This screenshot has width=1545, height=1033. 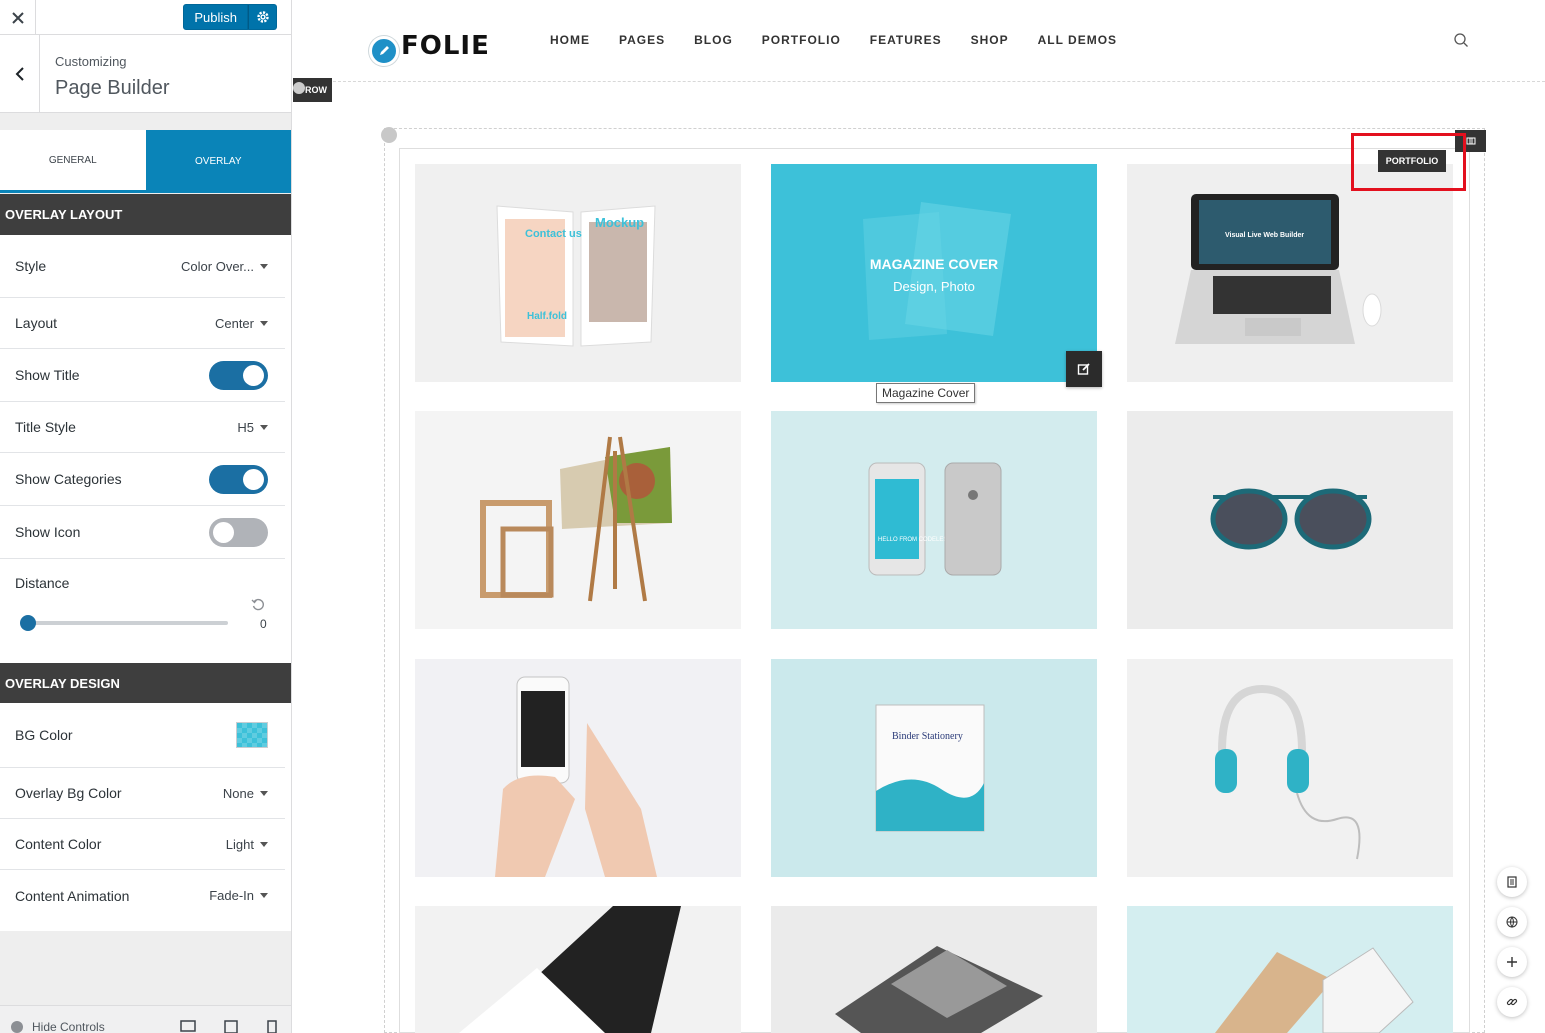 What do you see at coordinates (188, 1026) in the screenshot?
I see `desktop-preview-icon` at bounding box center [188, 1026].